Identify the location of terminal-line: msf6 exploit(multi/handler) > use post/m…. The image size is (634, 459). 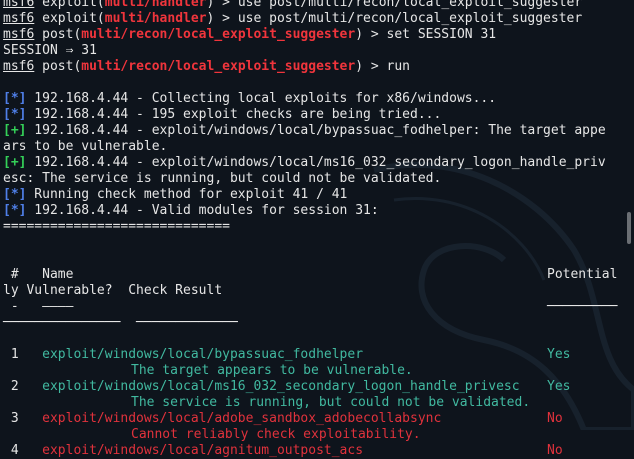
(293, 5).